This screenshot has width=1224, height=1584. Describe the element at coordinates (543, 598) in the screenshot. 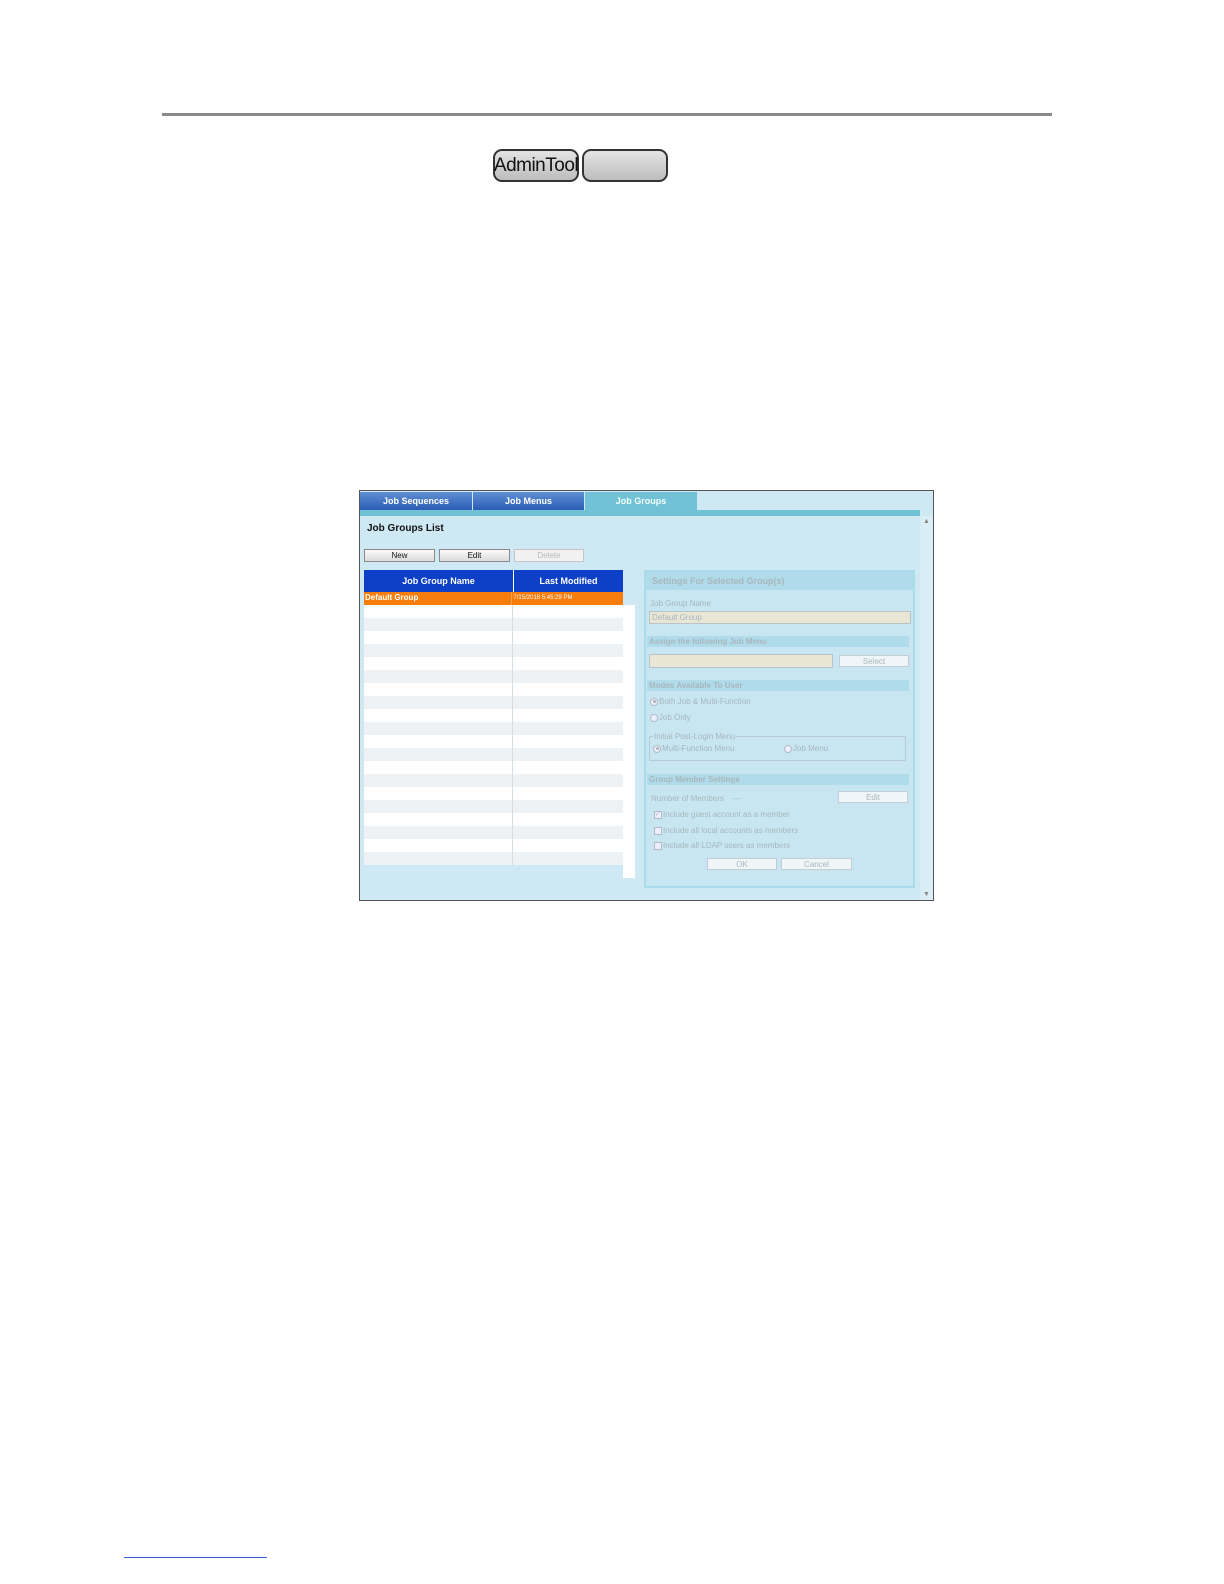

I see `cell-last-modified: 7/15/2018 5:45:29 PM` at that location.